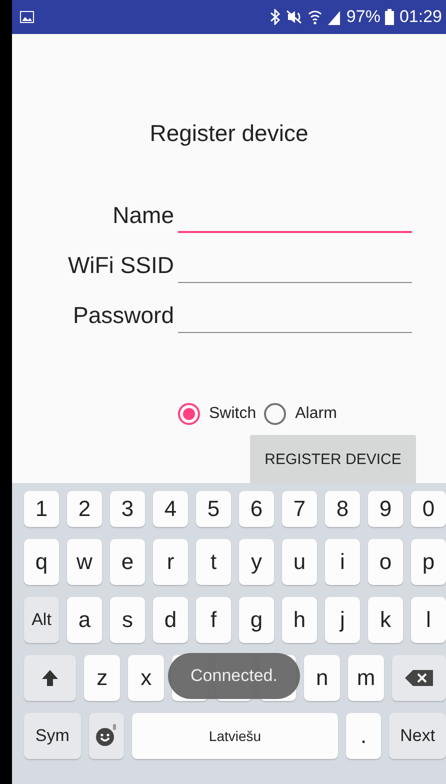 Image resolution: width=446 pixels, height=784 pixels. What do you see at coordinates (229, 133) in the screenshot?
I see `screen-title: Register device` at bounding box center [229, 133].